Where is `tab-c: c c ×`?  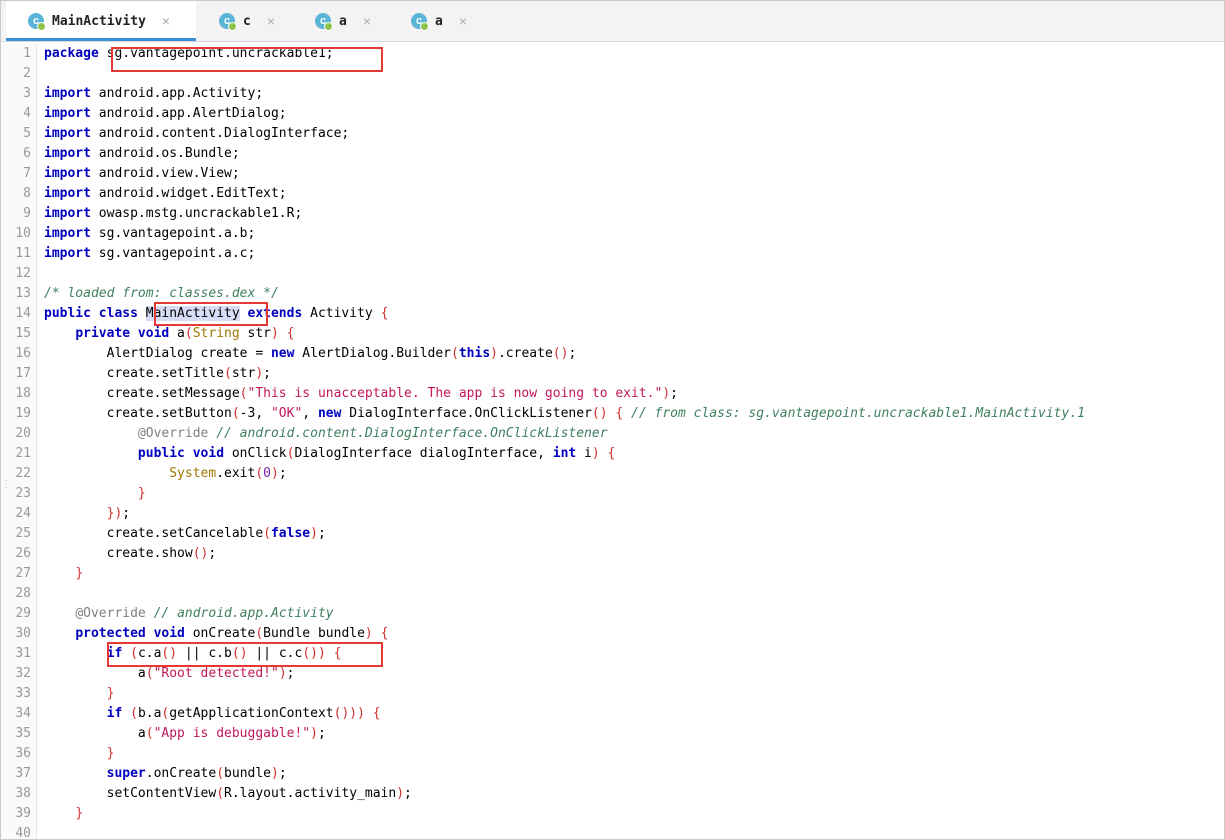
tab-c: c c × is located at coordinates (244, 21).